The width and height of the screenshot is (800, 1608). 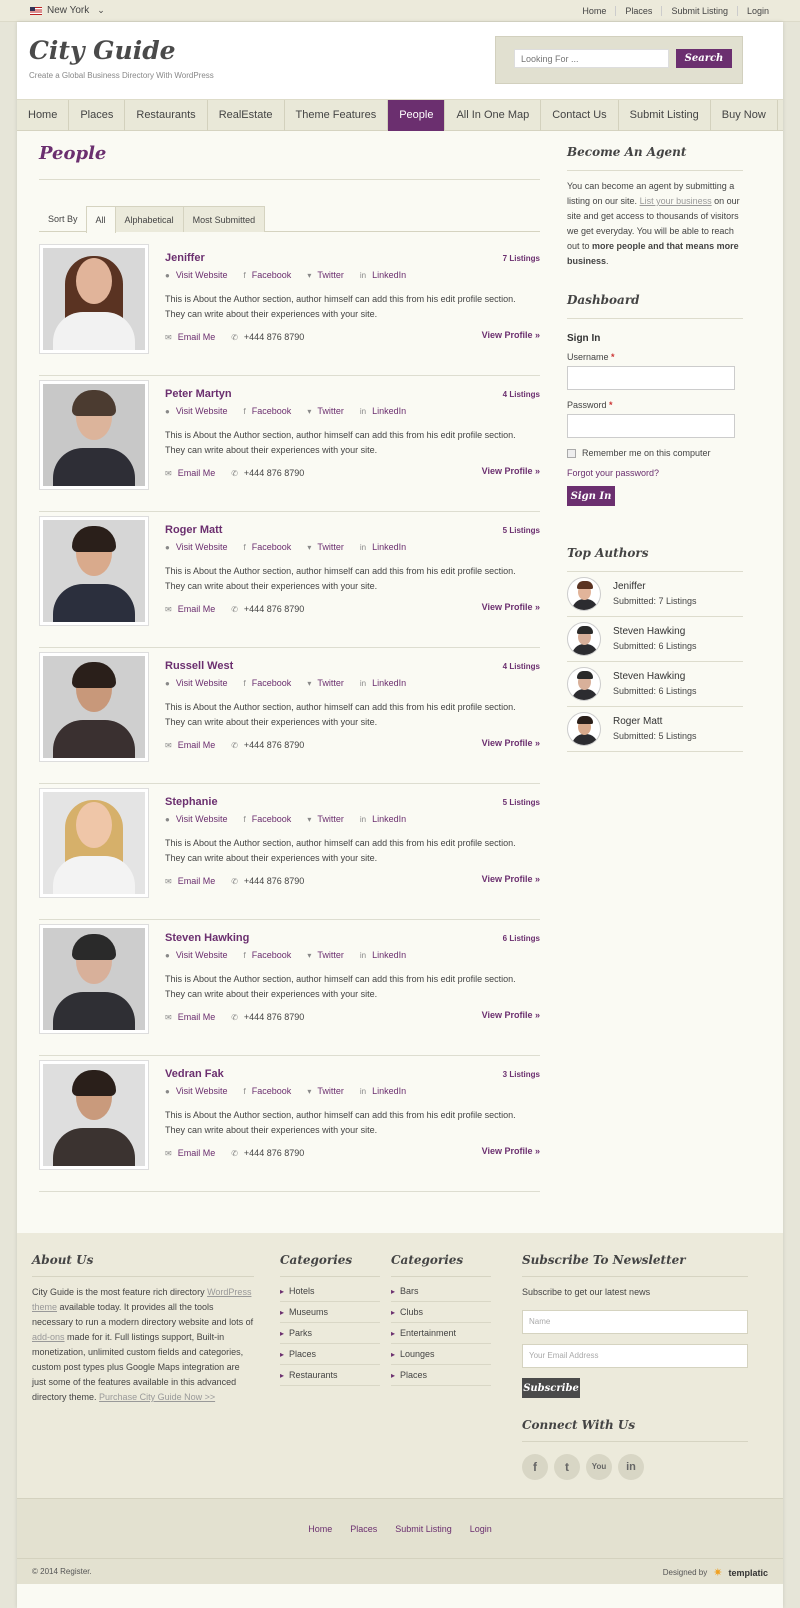 What do you see at coordinates (441, 1291) in the screenshot?
I see `category-item: Bars` at bounding box center [441, 1291].